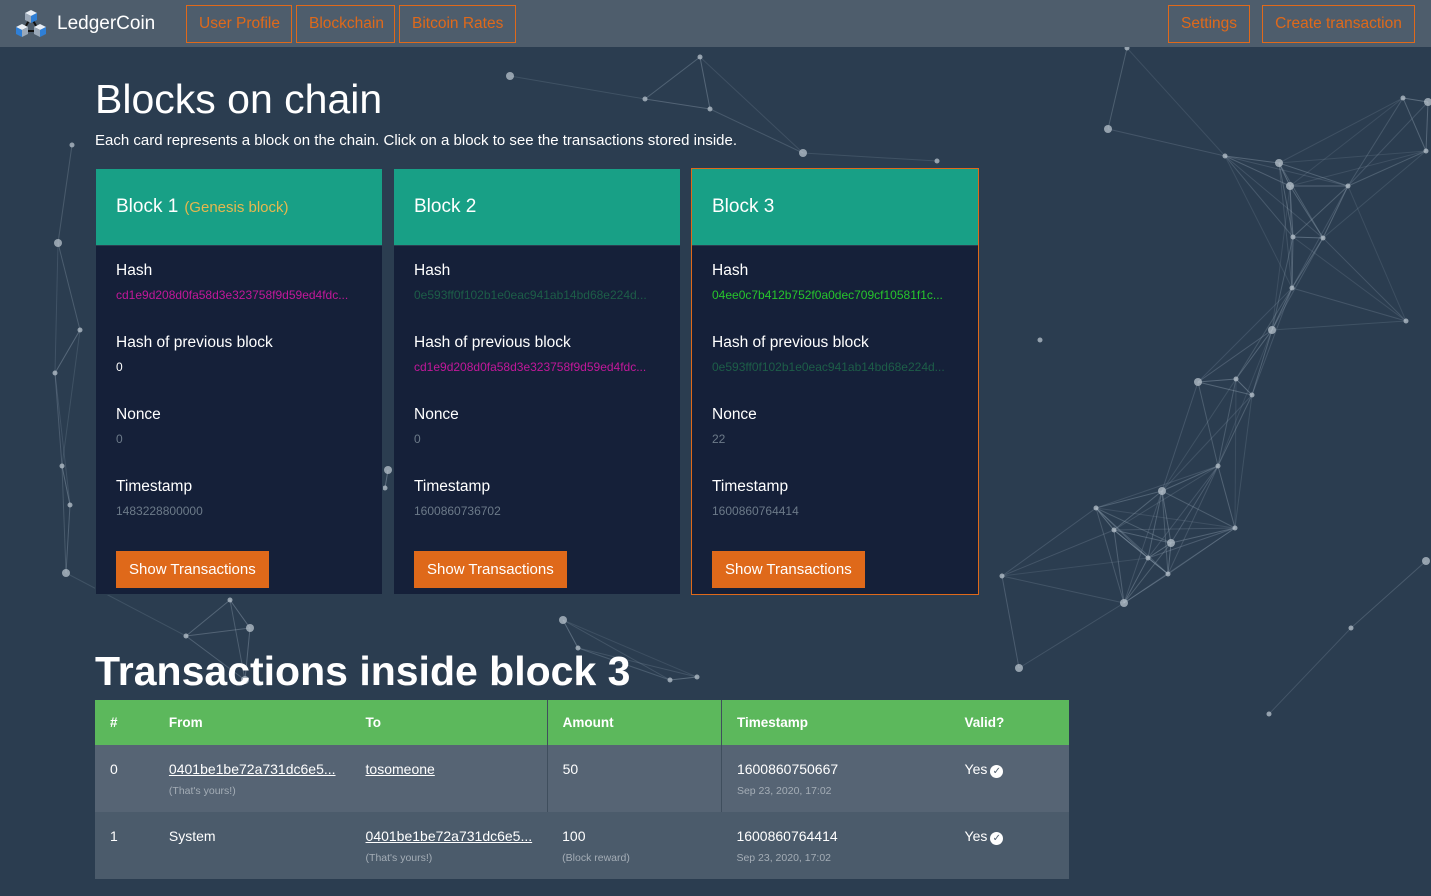  Describe the element at coordinates (976, 769) in the screenshot. I see `tx-valid: Yes` at that location.